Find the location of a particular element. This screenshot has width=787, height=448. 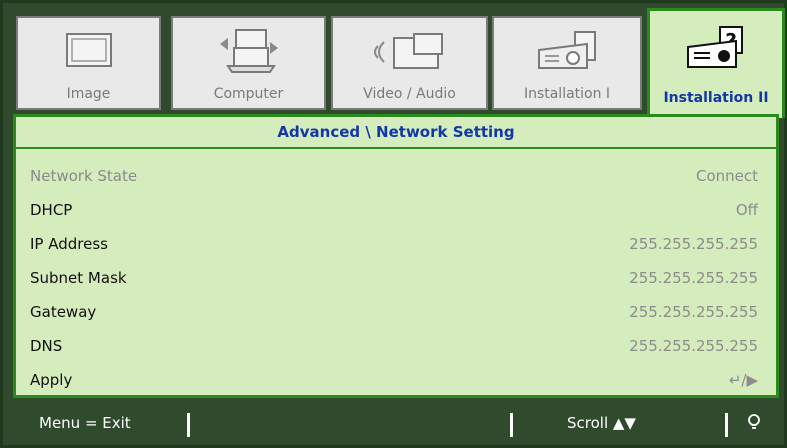

row-label: Gateway is located at coordinates (63, 312).